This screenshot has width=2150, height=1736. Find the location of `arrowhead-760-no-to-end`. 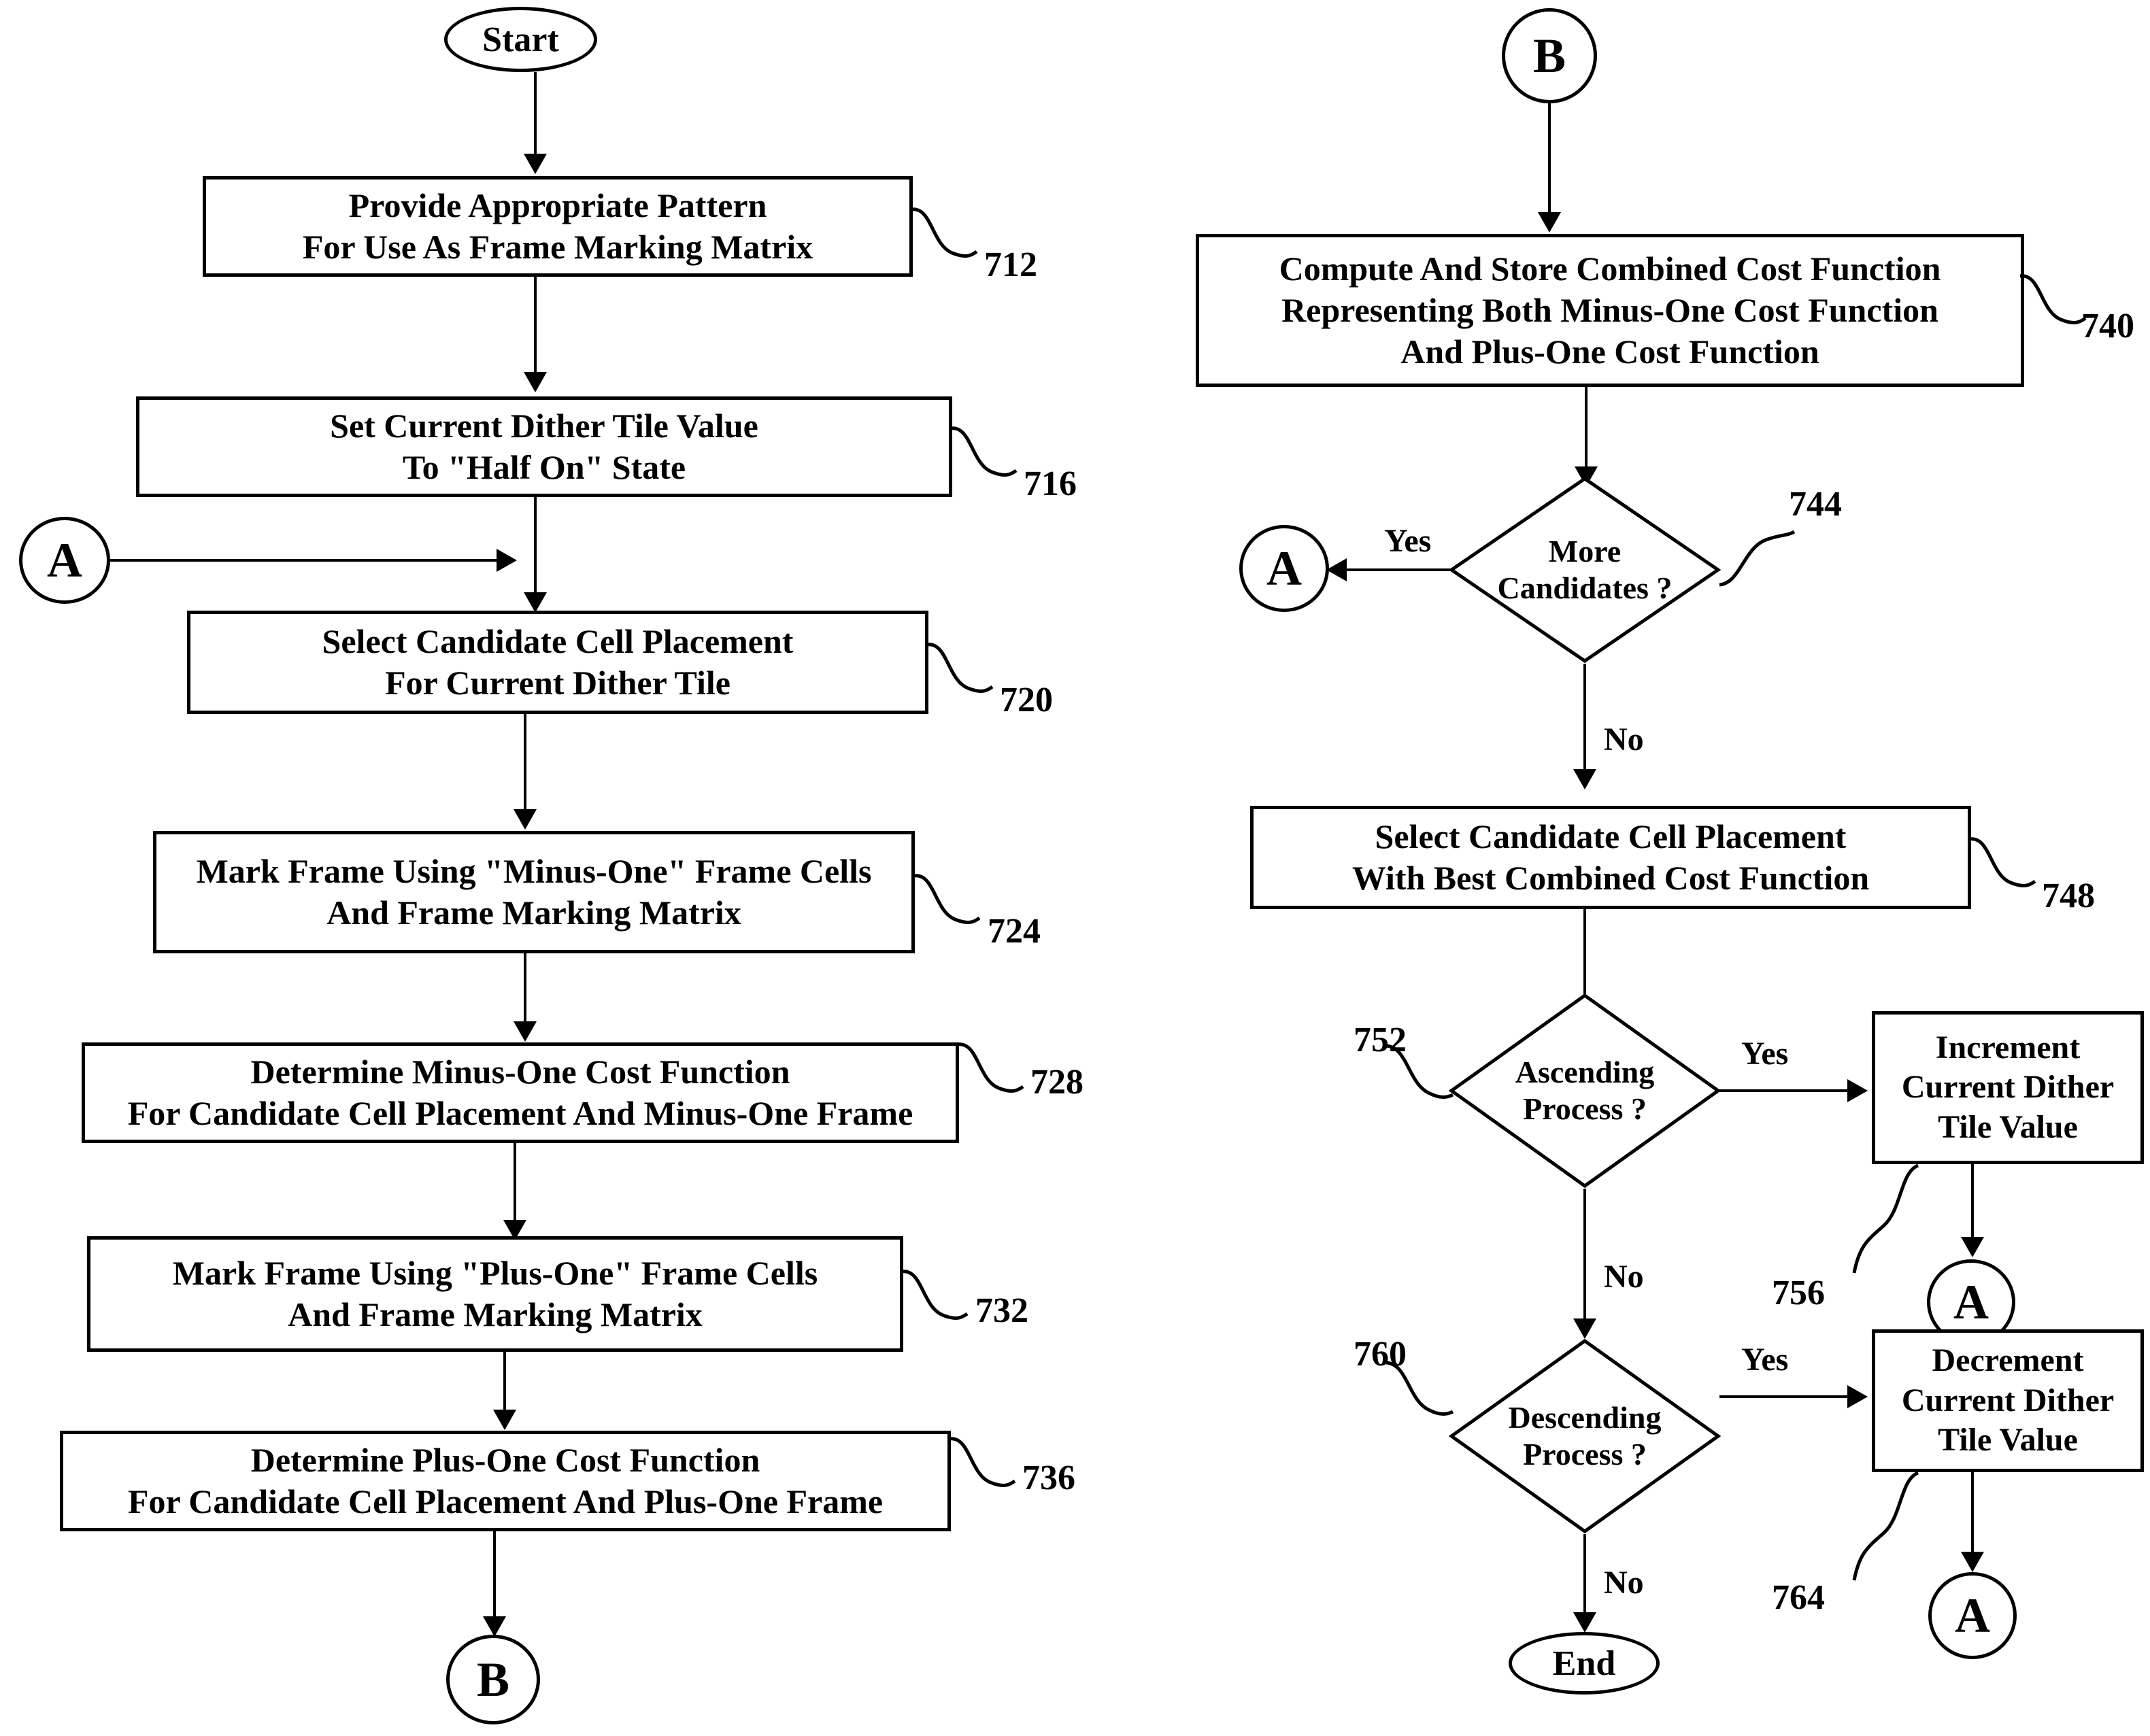

arrowhead-760-no-to-end is located at coordinates (1584, 1622).